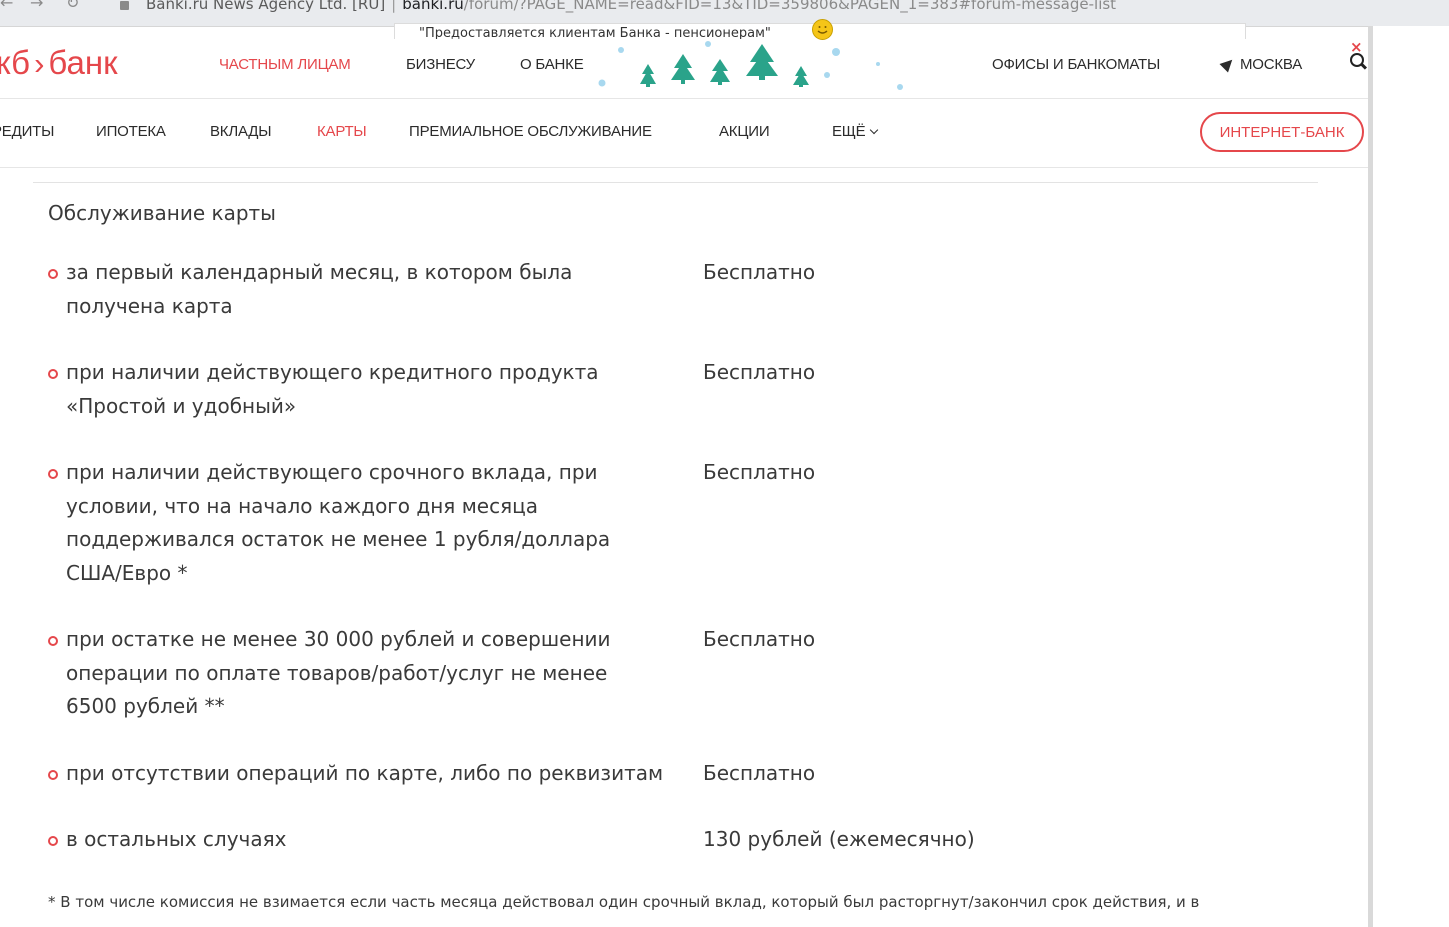 This screenshot has height=927, width=1449. What do you see at coordinates (1076, 64) in the screenshot?
I see `nav-offices-atms: ОФИСЫ И БАНКОМАТЫ` at bounding box center [1076, 64].